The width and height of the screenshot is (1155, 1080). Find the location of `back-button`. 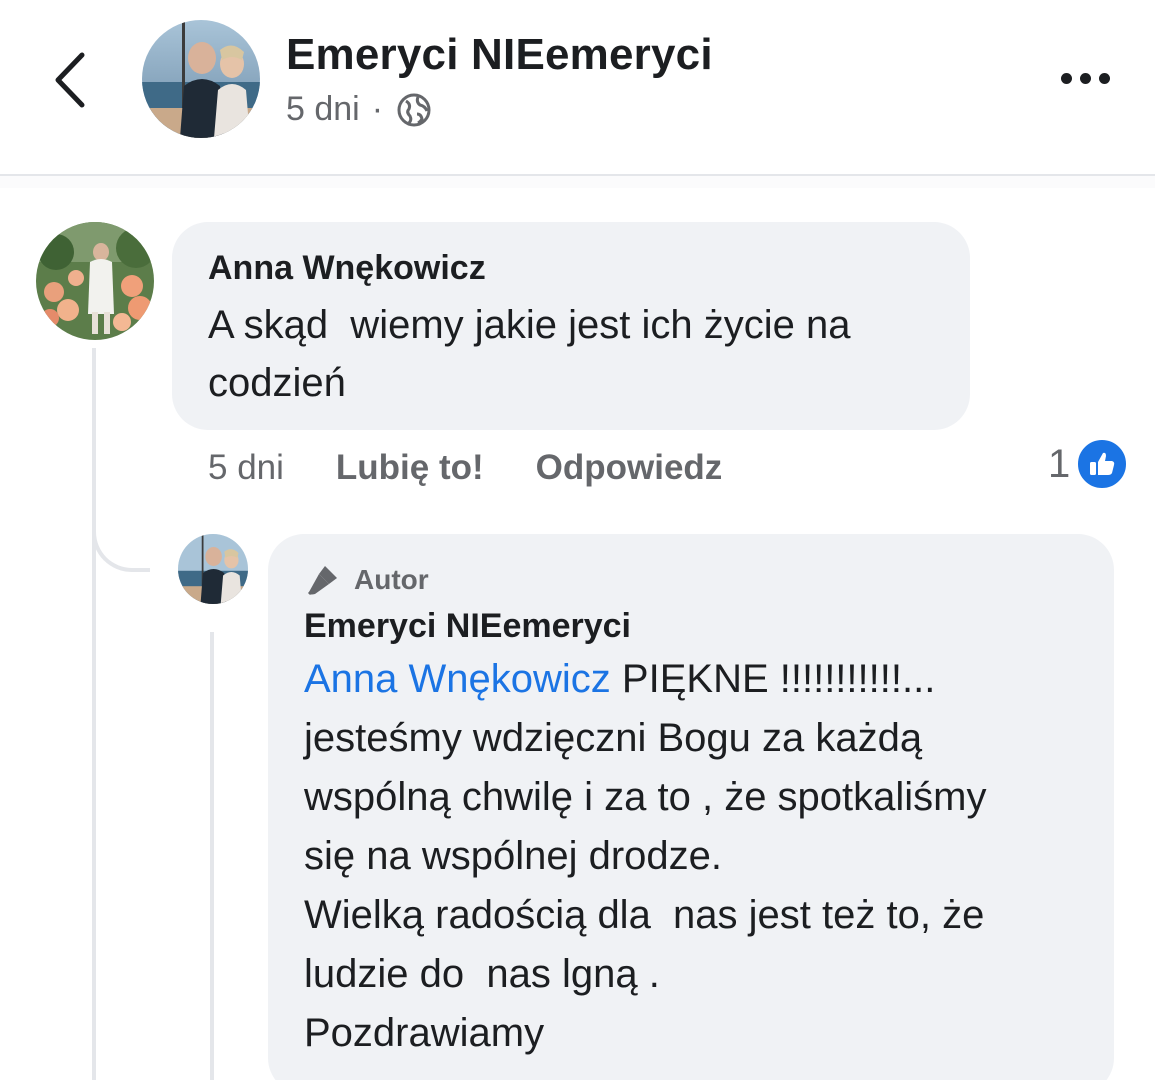

back-button is located at coordinates (69, 80).